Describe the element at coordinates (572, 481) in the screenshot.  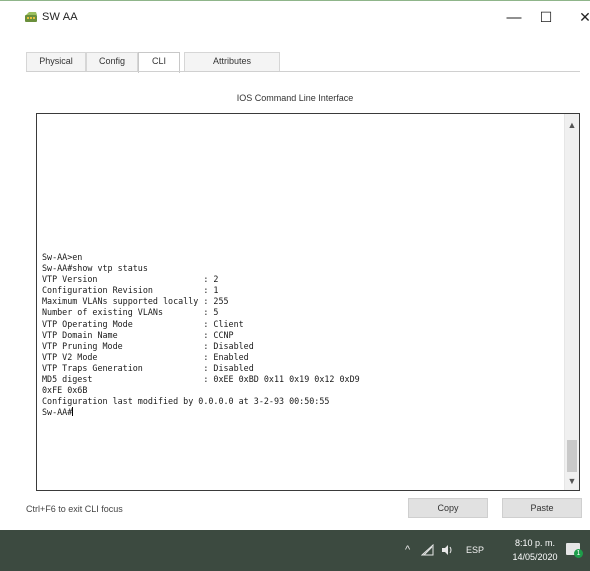
I see `scroll-down-arrow-icon: ▼` at that location.